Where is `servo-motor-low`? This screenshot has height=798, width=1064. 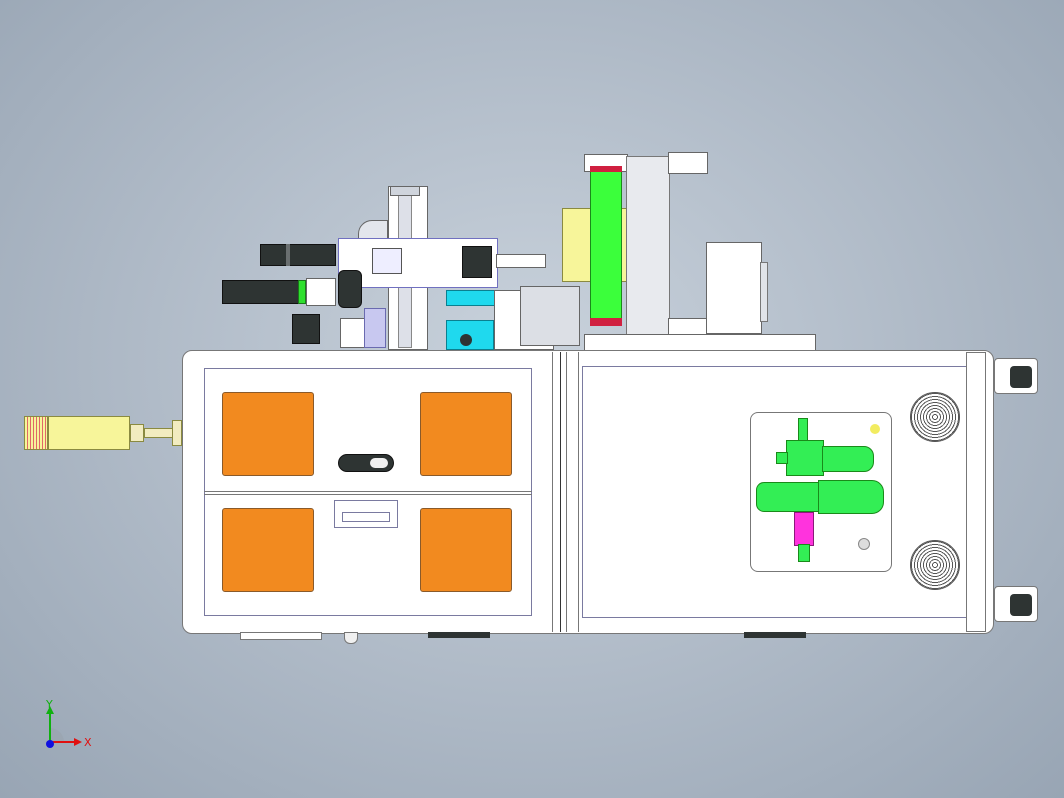
servo-motor-low is located at coordinates (306, 329).